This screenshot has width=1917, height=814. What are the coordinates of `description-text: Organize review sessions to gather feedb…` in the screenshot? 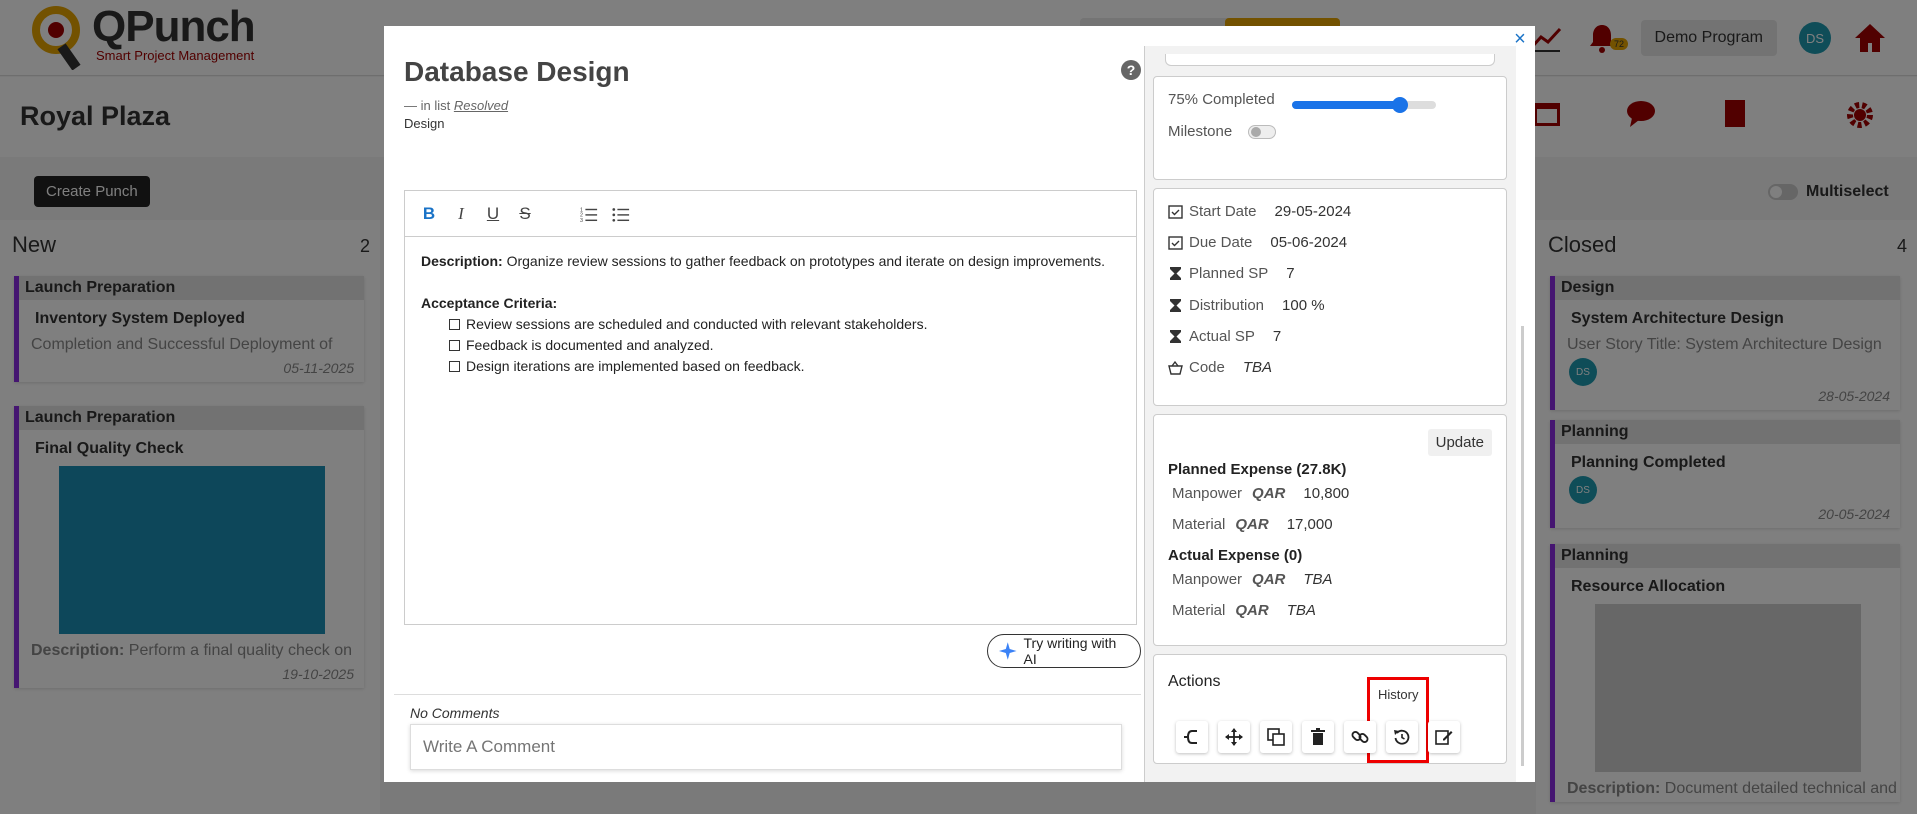 It's located at (806, 261).